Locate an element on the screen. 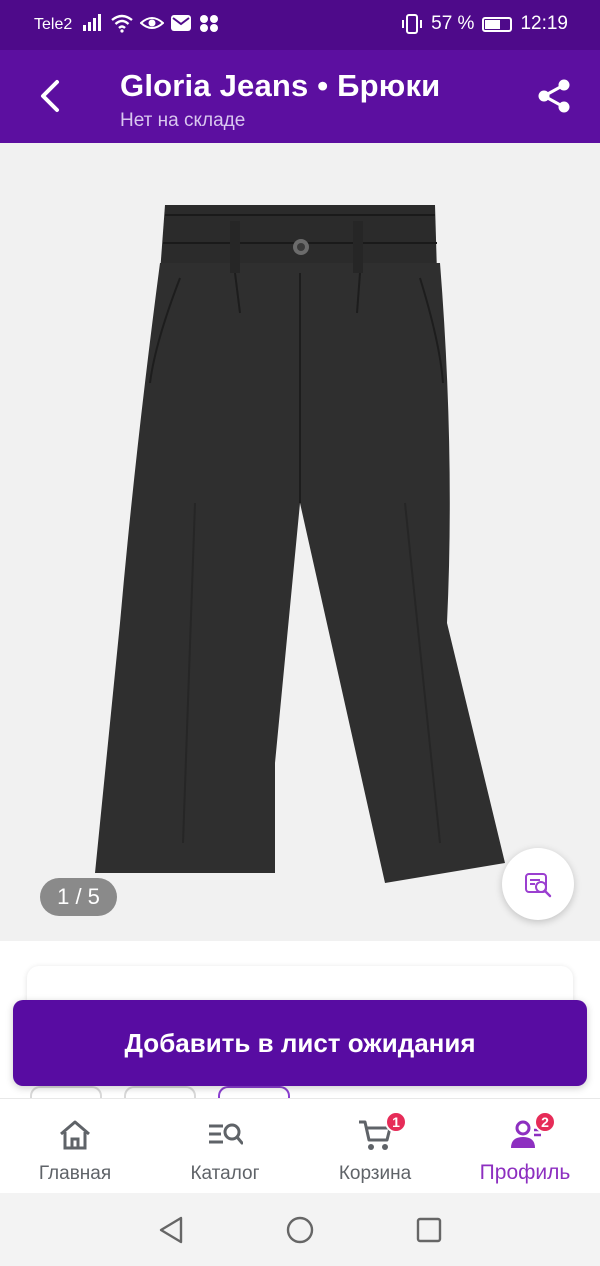  wifi-icon is located at coordinates (122, 23).